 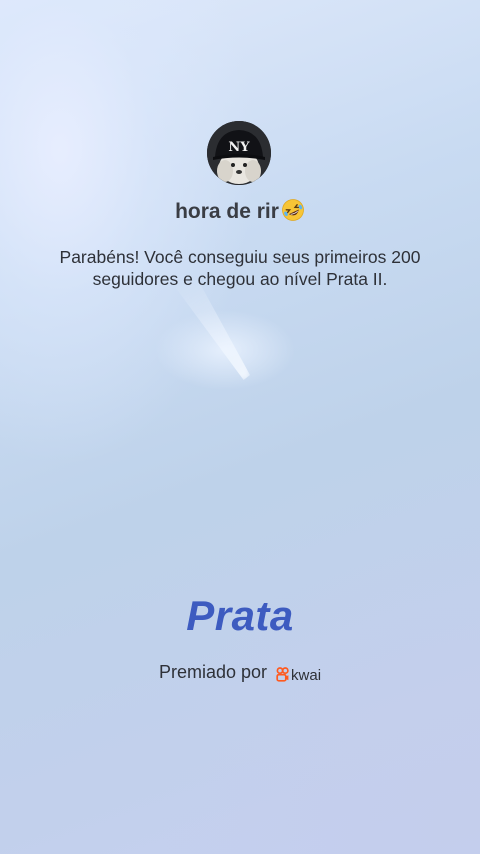 I want to click on kwai-brand: kwai, so click(x=298, y=675).